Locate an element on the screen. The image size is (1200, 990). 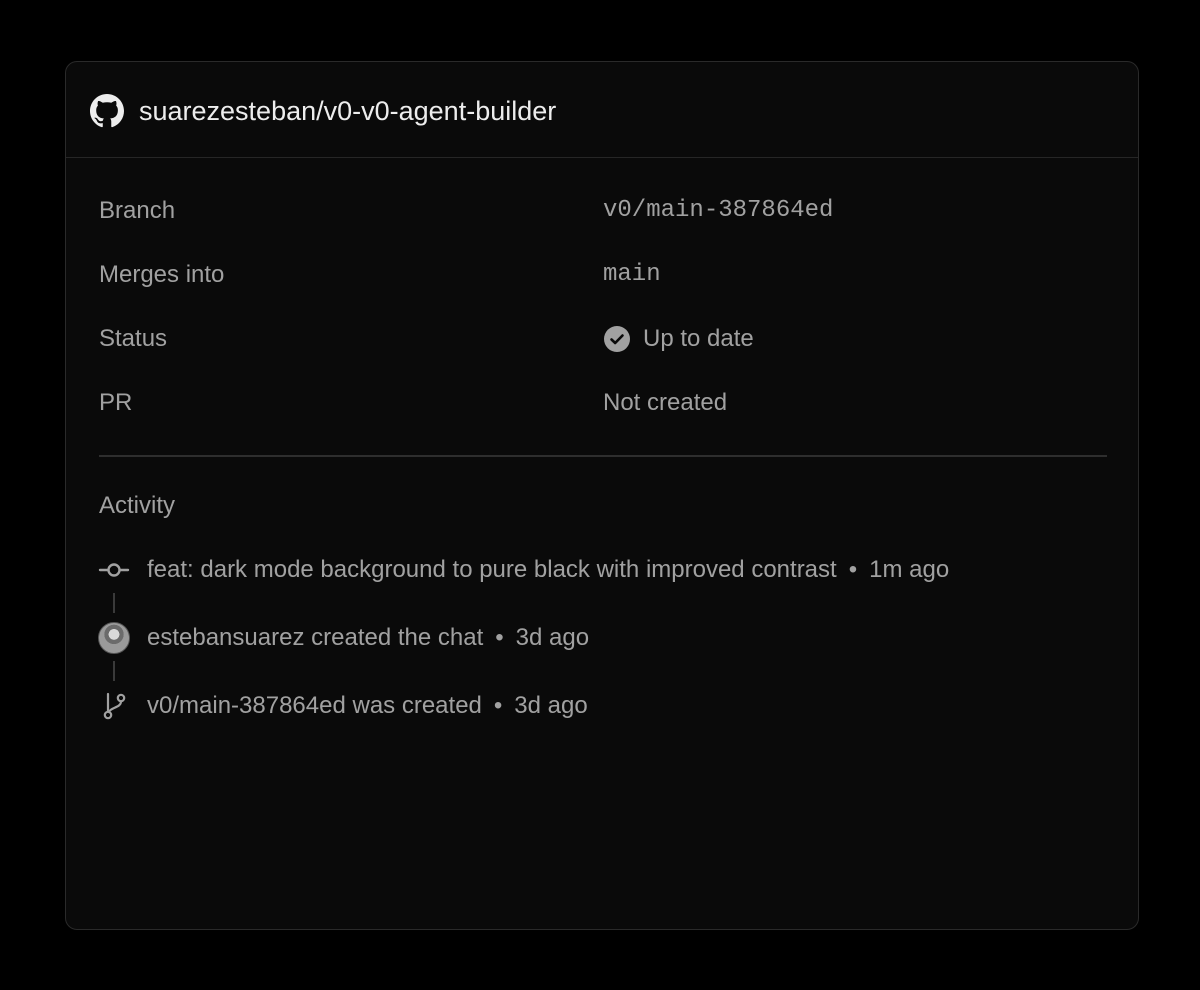
status-value-group: Up to date is located at coordinates (678, 339).